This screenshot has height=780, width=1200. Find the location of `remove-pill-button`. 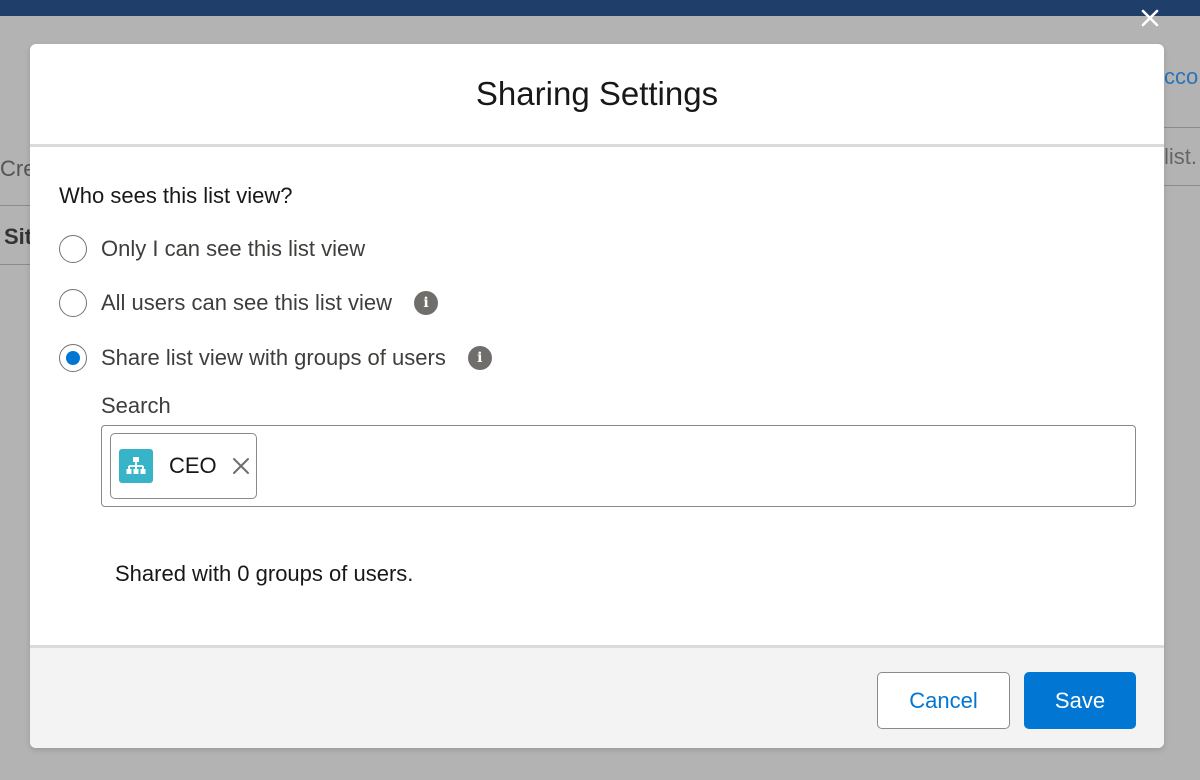

remove-pill-button is located at coordinates (241, 466).